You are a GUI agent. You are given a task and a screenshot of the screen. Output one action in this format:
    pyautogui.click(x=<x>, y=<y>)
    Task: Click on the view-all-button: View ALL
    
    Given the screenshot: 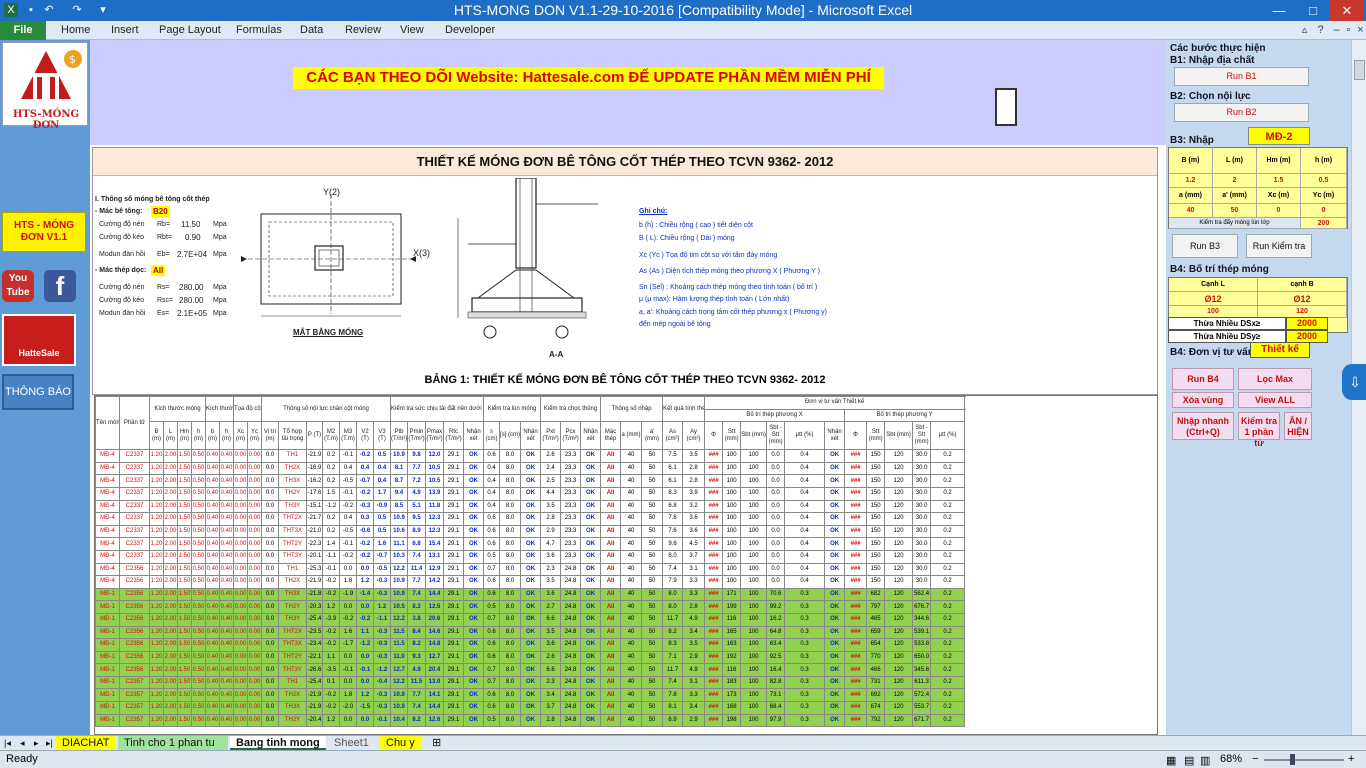 What is the action you would take?
    pyautogui.click(x=1275, y=400)
    